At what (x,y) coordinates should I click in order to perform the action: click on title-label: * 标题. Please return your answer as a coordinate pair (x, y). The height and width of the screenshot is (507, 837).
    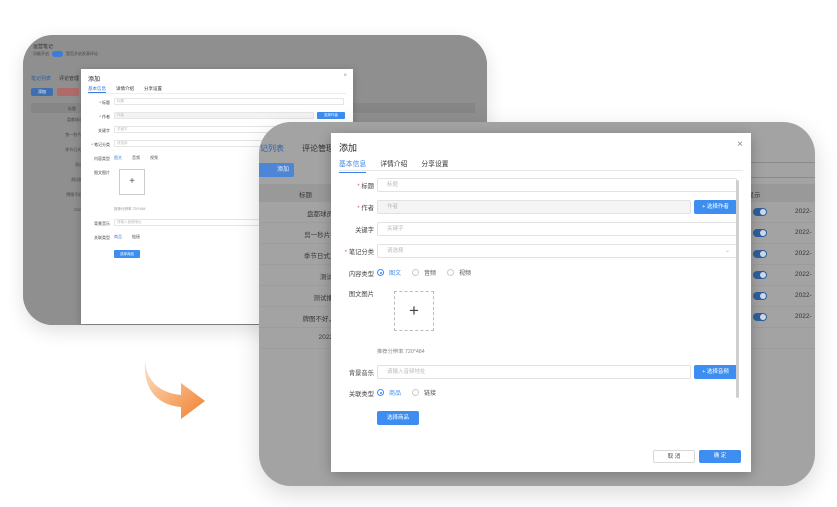
    Looking at the image, I should click on (365, 186).